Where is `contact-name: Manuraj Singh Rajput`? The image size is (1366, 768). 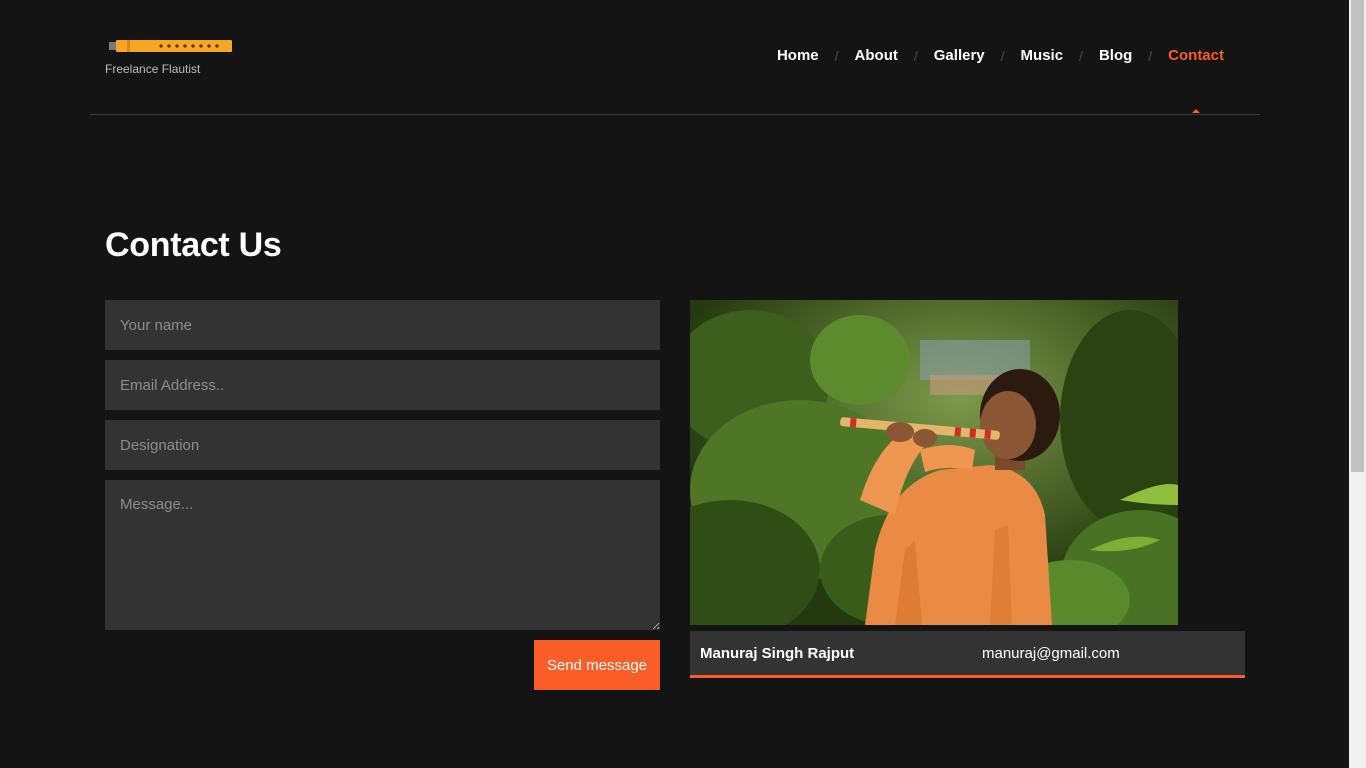 contact-name: Manuraj Singh Rajput is located at coordinates (777, 653).